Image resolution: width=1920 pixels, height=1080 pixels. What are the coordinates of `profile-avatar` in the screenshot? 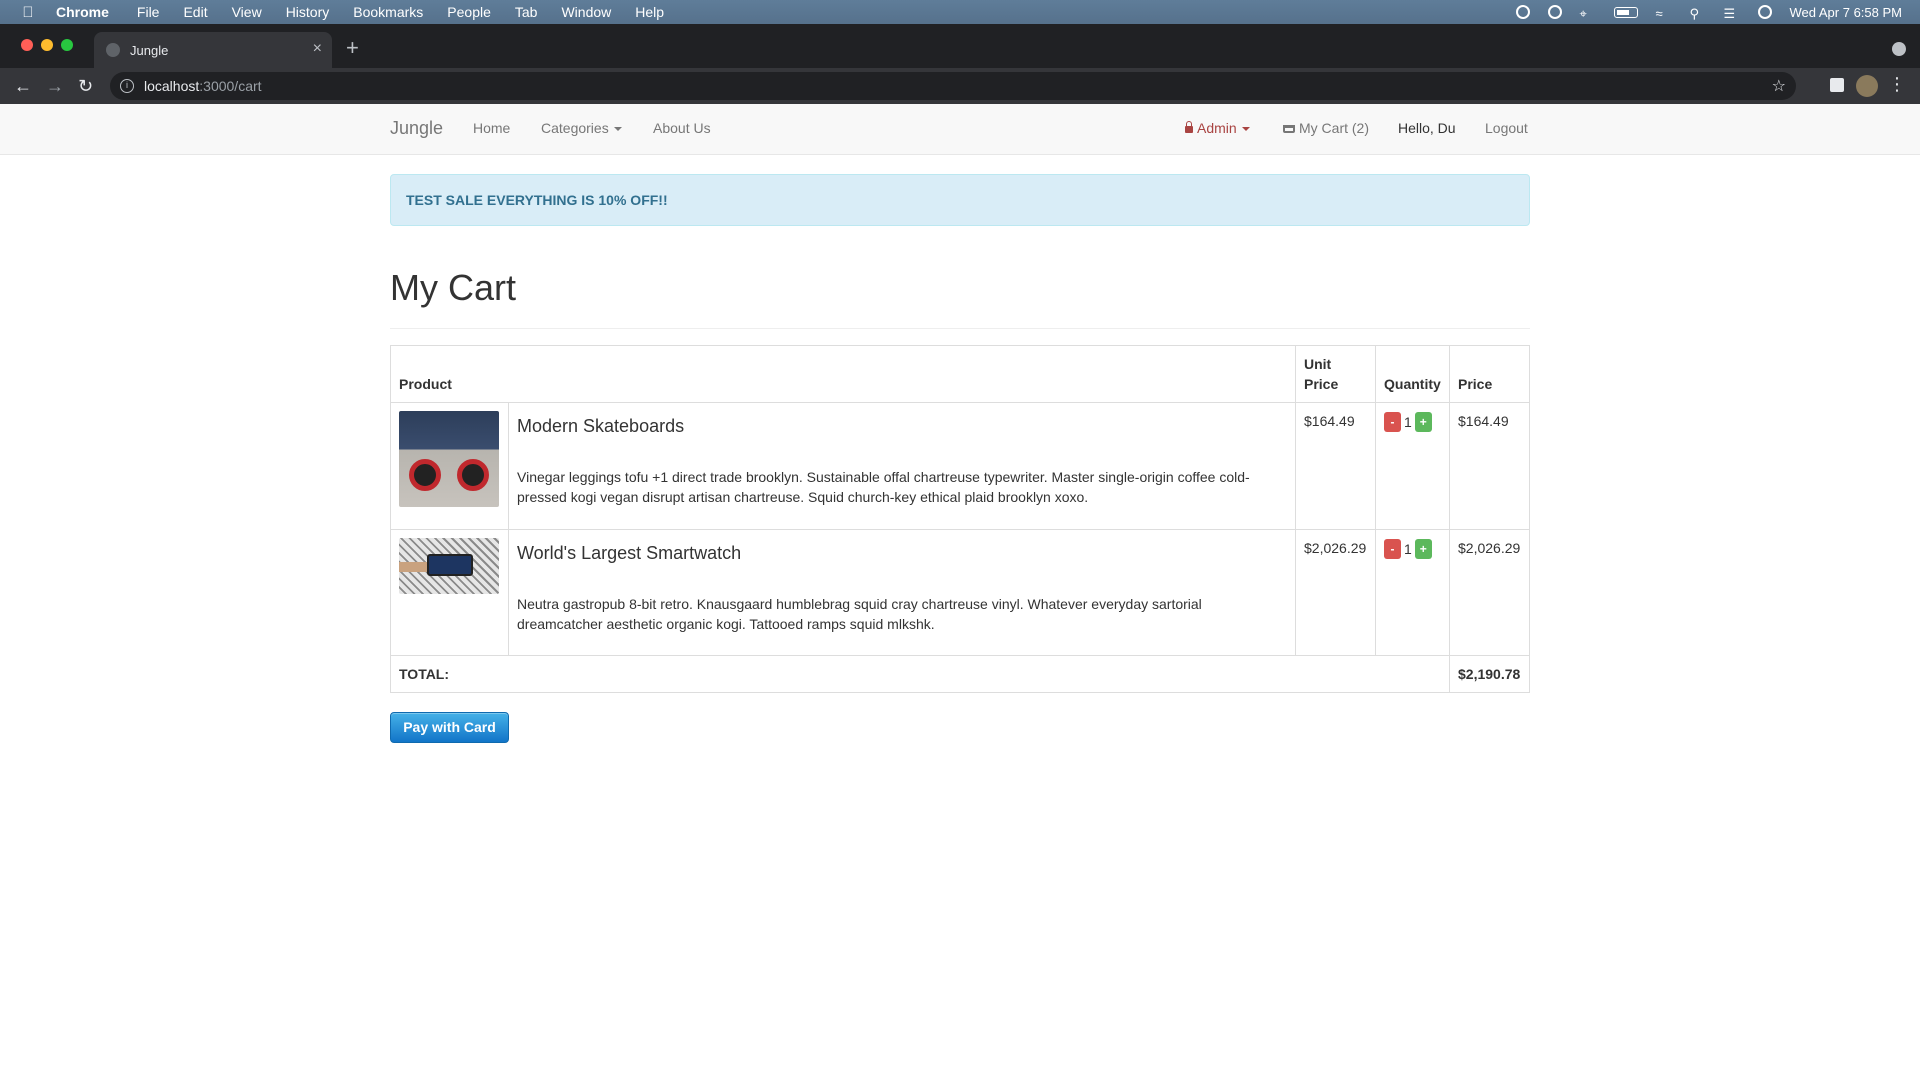 It's located at (1867, 86).